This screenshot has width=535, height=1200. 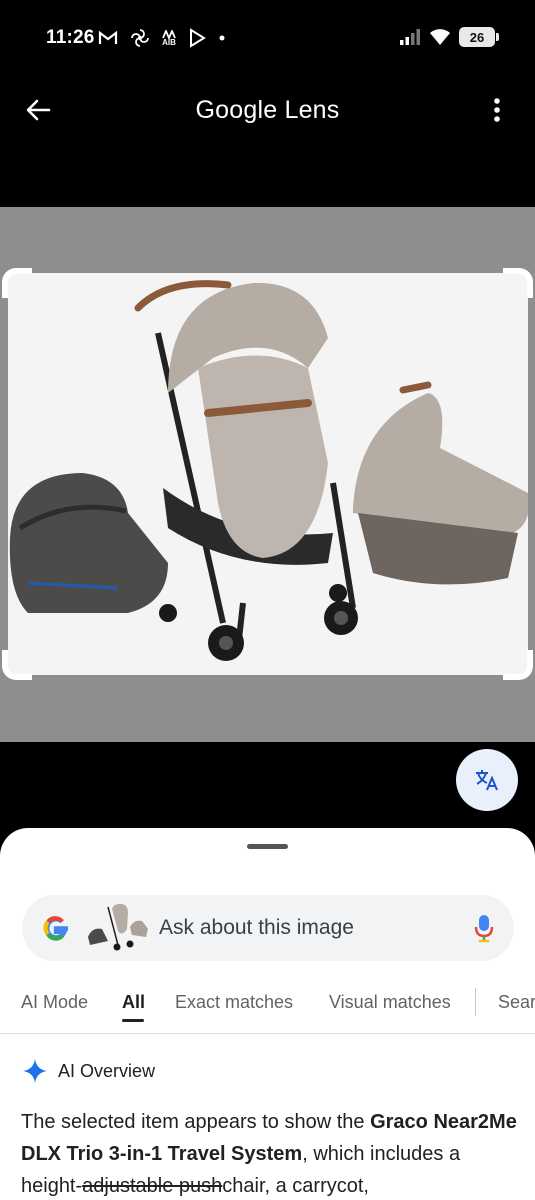 What do you see at coordinates (17, 283) in the screenshot?
I see `crop-handle-top-left` at bounding box center [17, 283].